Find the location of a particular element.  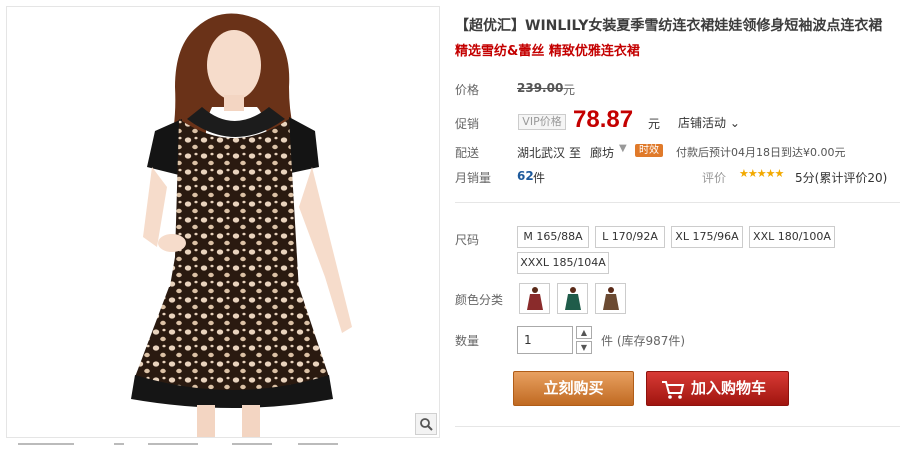

magnifier-icon is located at coordinates (426, 424).